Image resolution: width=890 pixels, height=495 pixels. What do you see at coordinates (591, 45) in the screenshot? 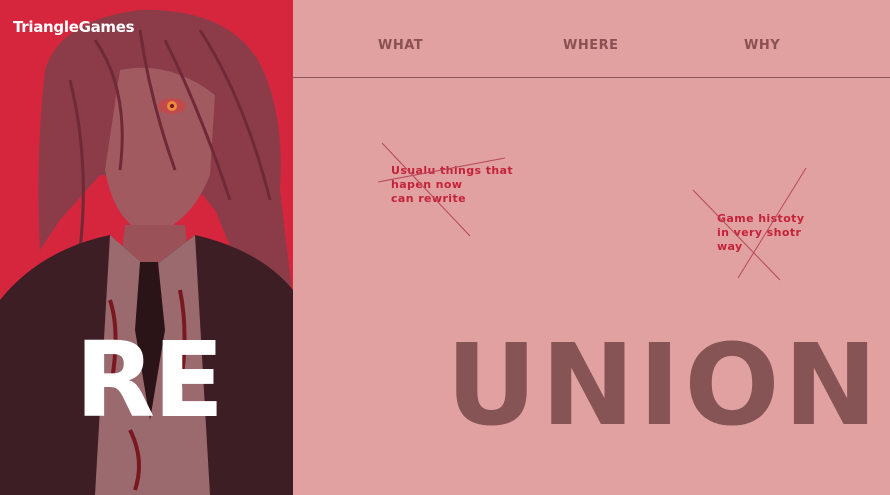
I see `nav-link-where: WHERE` at bounding box center [591, 45].